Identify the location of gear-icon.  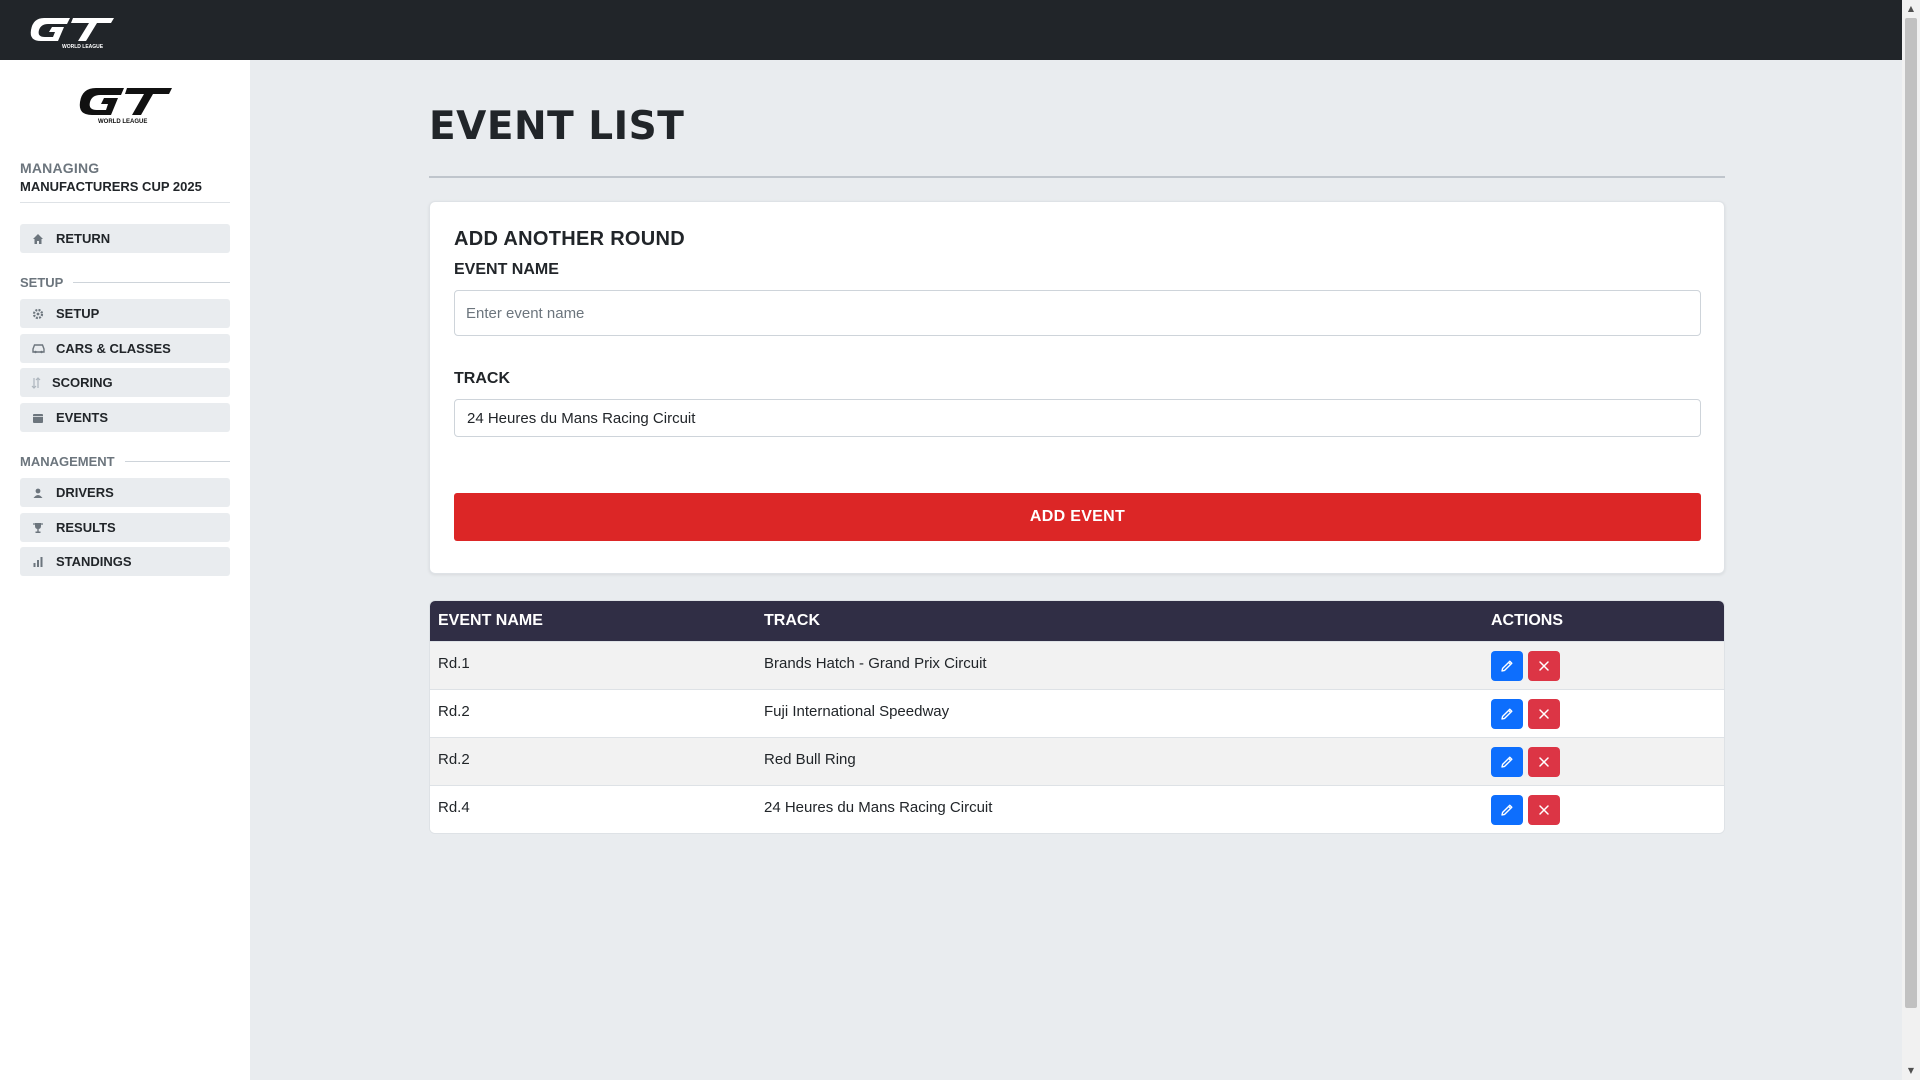
(38, 314).